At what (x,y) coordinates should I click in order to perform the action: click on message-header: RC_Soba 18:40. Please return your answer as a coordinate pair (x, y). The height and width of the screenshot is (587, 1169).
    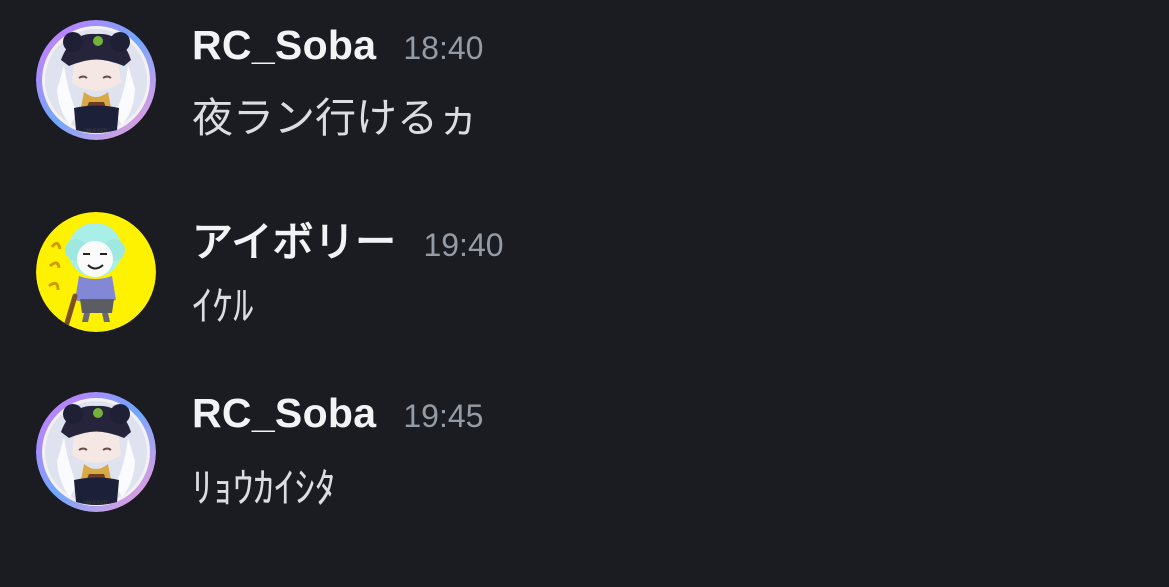
    Looking at the image, I should click on (337, 52).